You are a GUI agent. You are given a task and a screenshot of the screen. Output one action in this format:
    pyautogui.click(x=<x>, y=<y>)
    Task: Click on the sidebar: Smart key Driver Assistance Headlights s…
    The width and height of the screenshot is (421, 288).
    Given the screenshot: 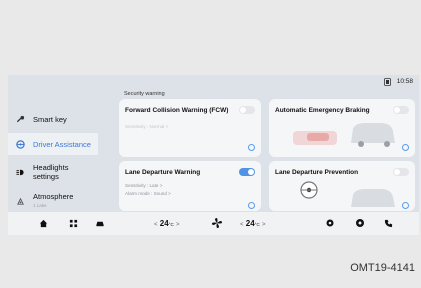 What is the action you would take?
    pyautogui.click(x=53, y=157)
    